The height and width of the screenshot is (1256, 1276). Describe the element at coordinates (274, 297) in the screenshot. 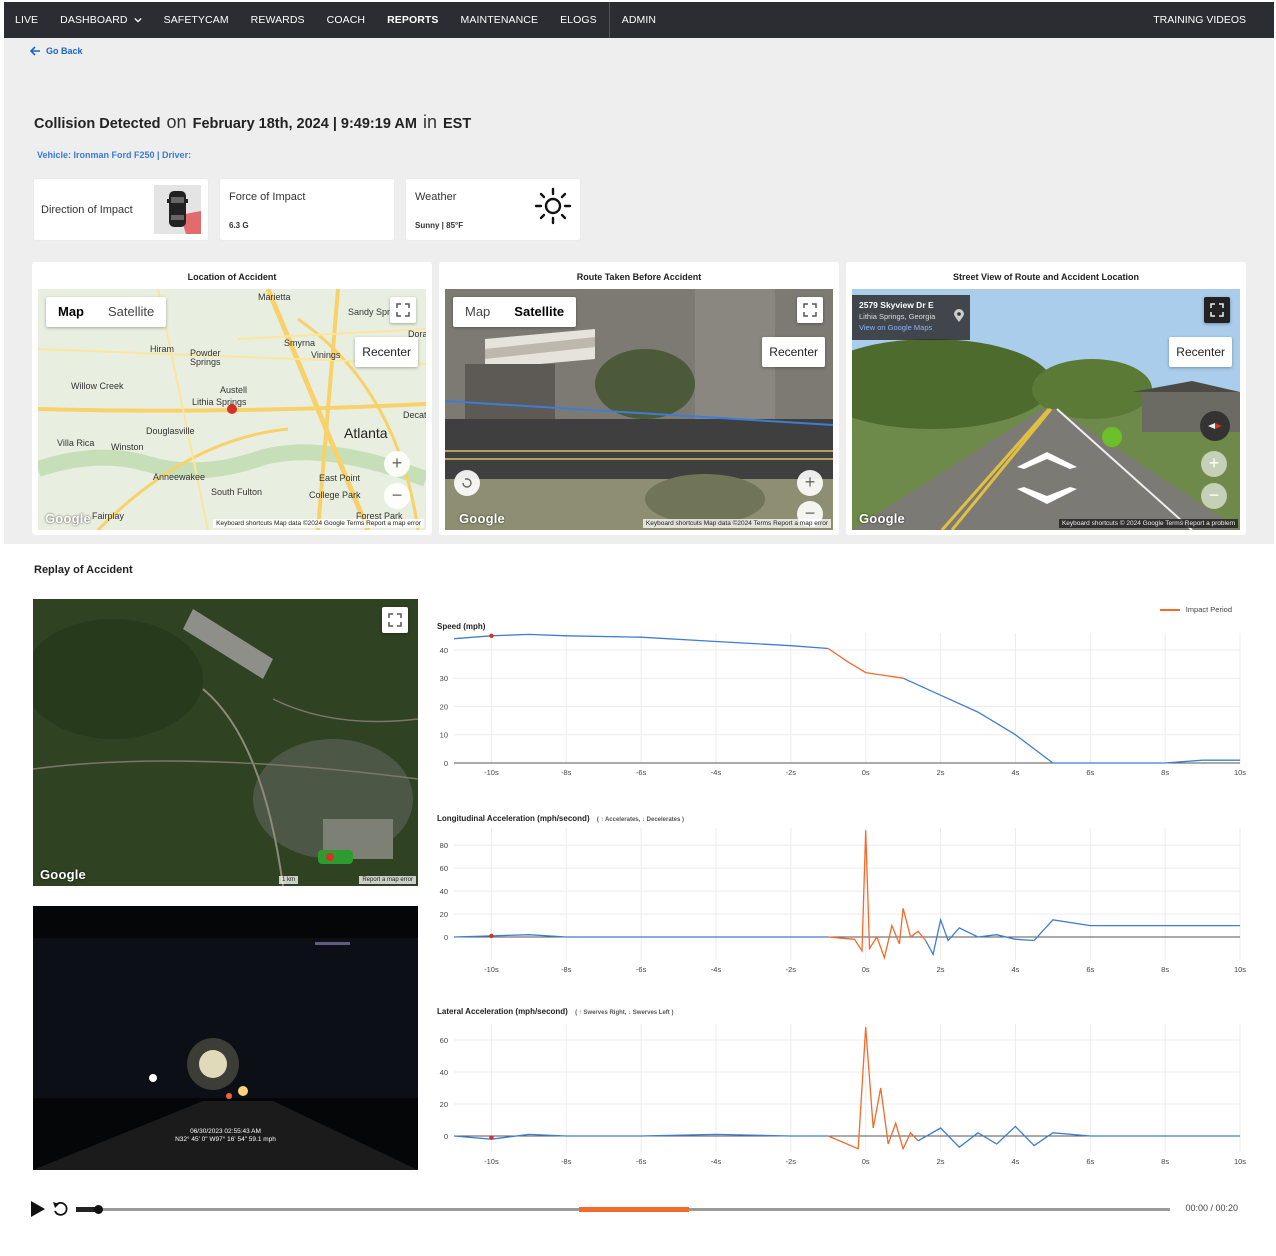

I see `map-place-0: Marietta` at that location.